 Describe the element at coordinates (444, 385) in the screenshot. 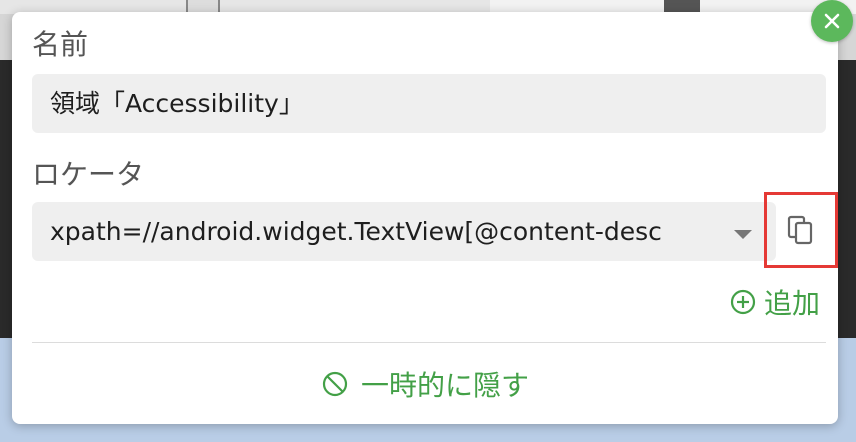

I see `hide-button-label: 一時的に隠す` at that location.